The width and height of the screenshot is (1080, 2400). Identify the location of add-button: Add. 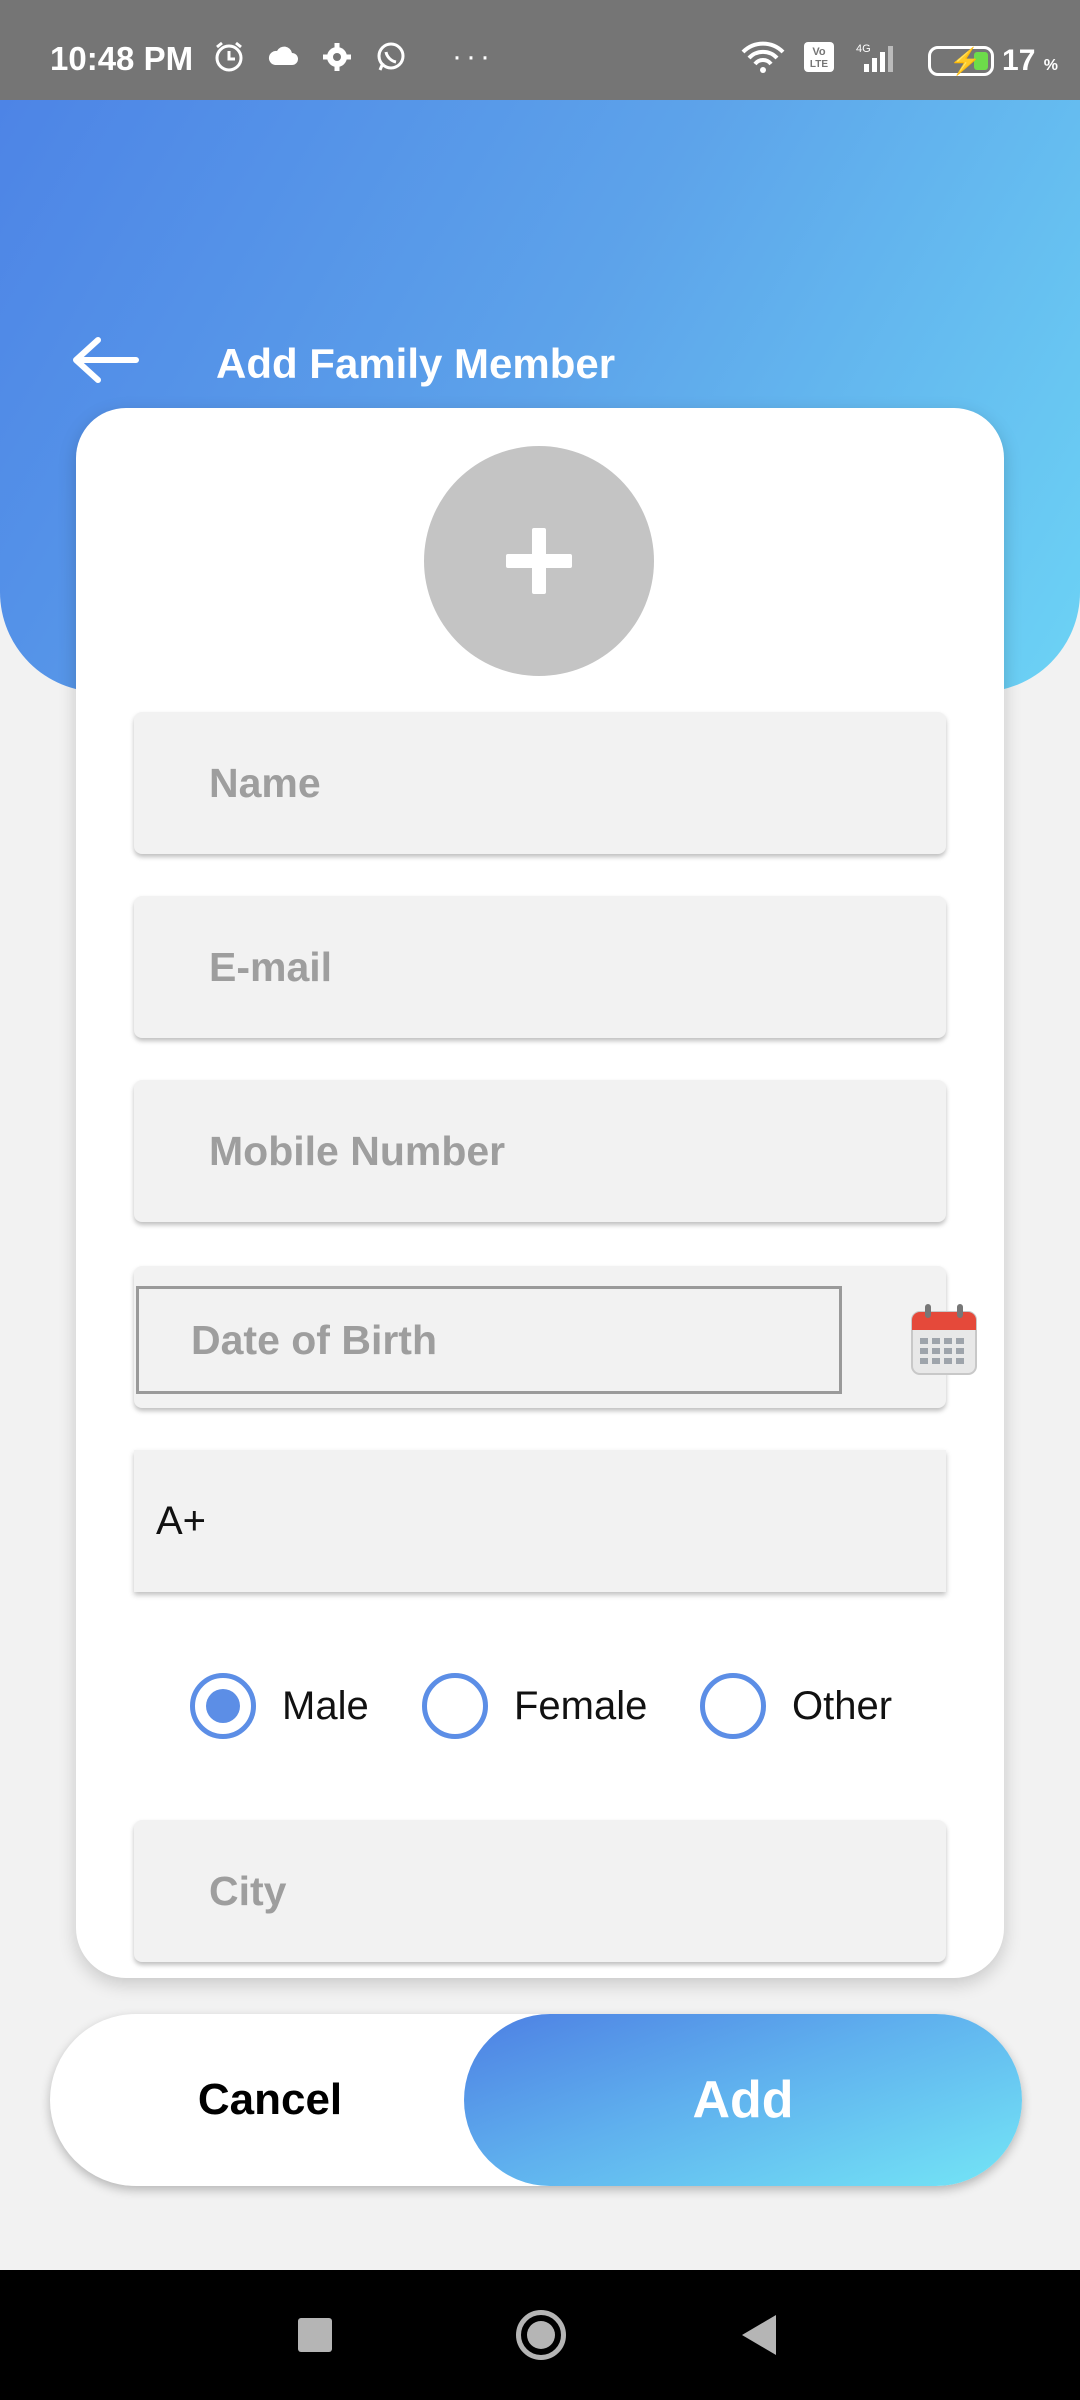
(743, 2100).